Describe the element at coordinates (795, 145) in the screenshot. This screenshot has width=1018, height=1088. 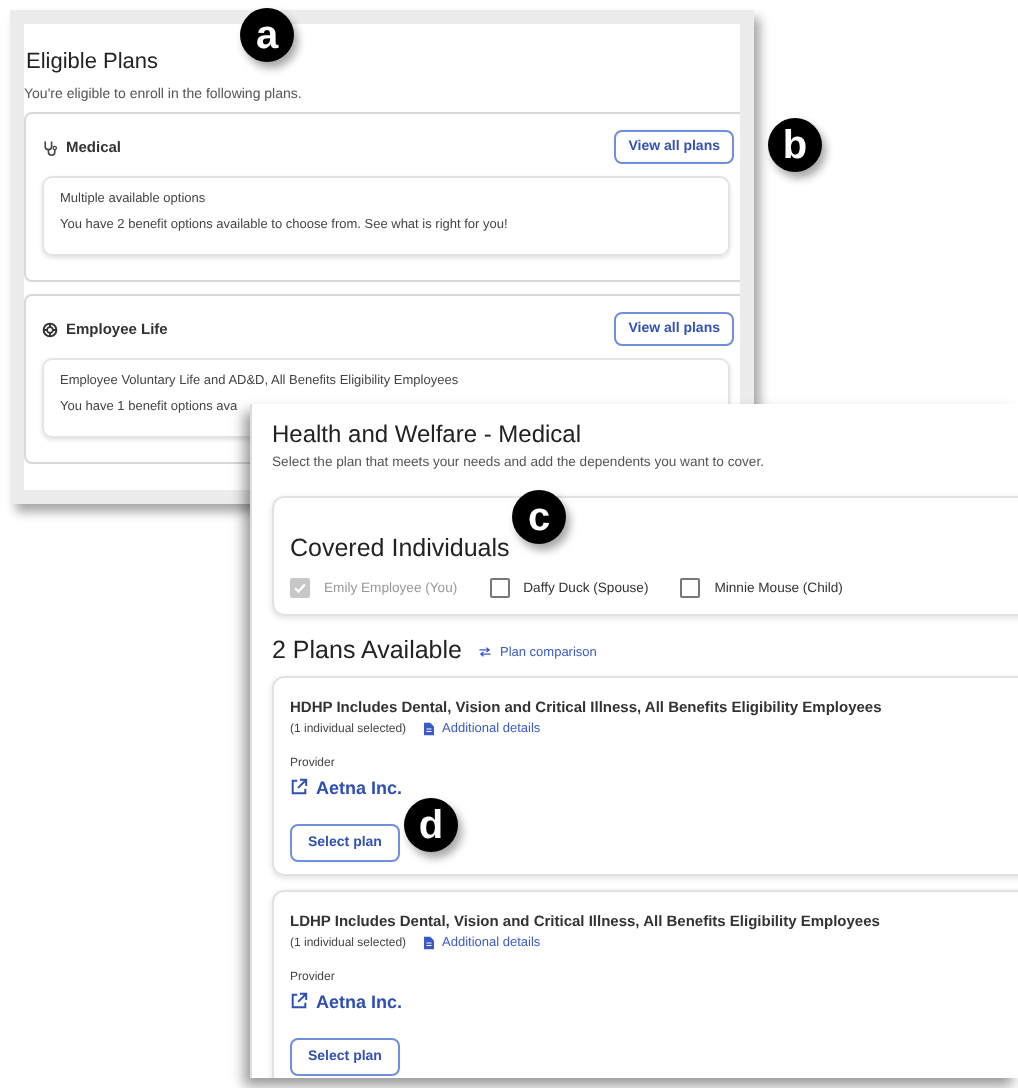
I see `callout-badge: b` at that location.